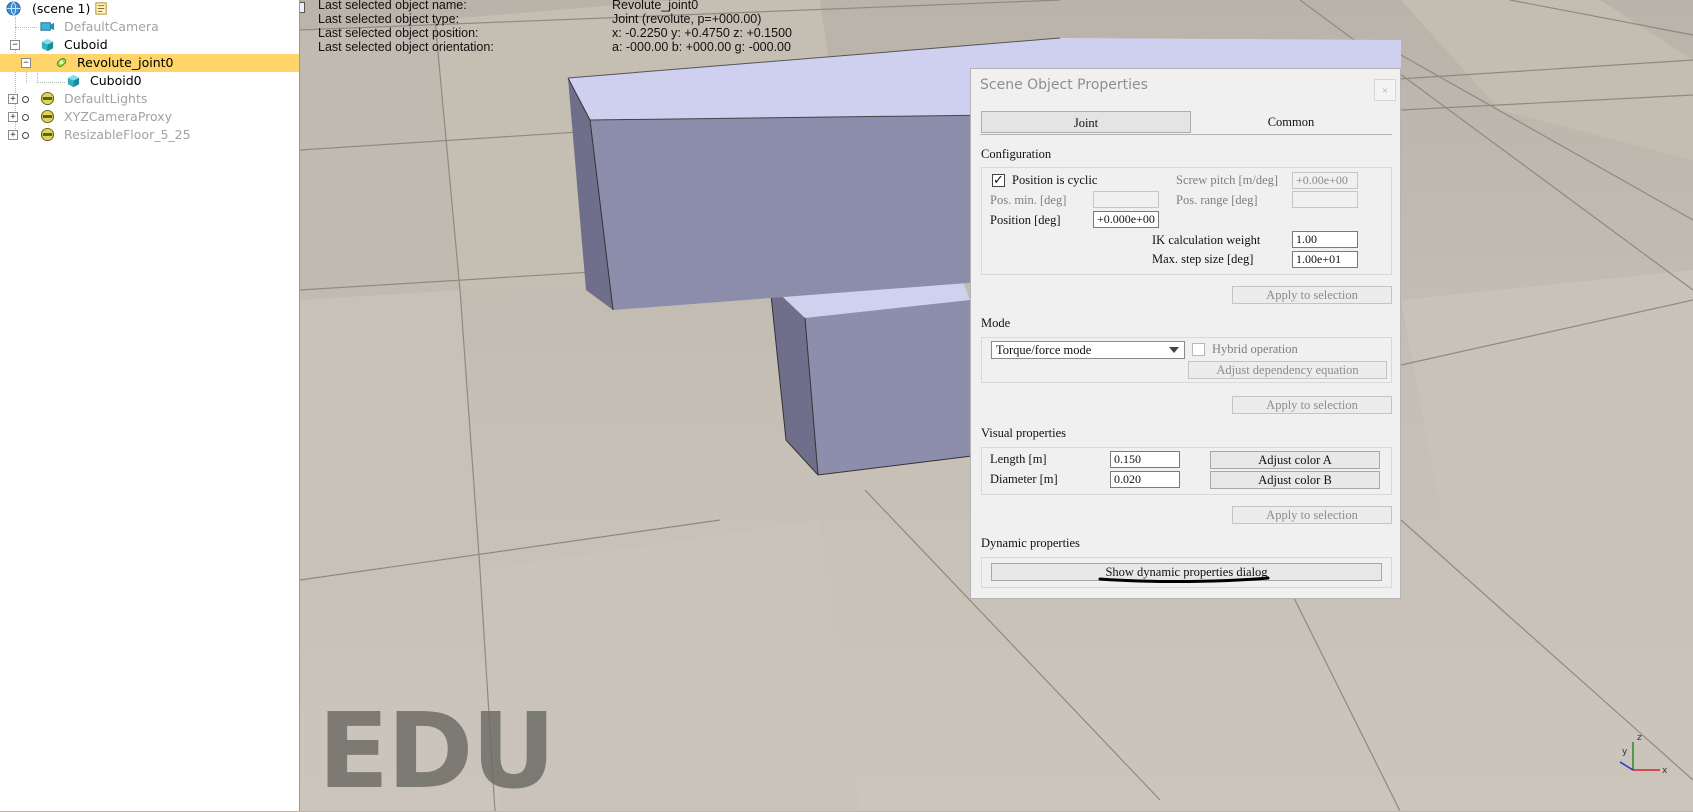 This screenshot has width=1693, height=812. What do you see at coordinates (1186, 134) in the screenshot?
I see `tab-divider` at bounding box center [1186, 134].